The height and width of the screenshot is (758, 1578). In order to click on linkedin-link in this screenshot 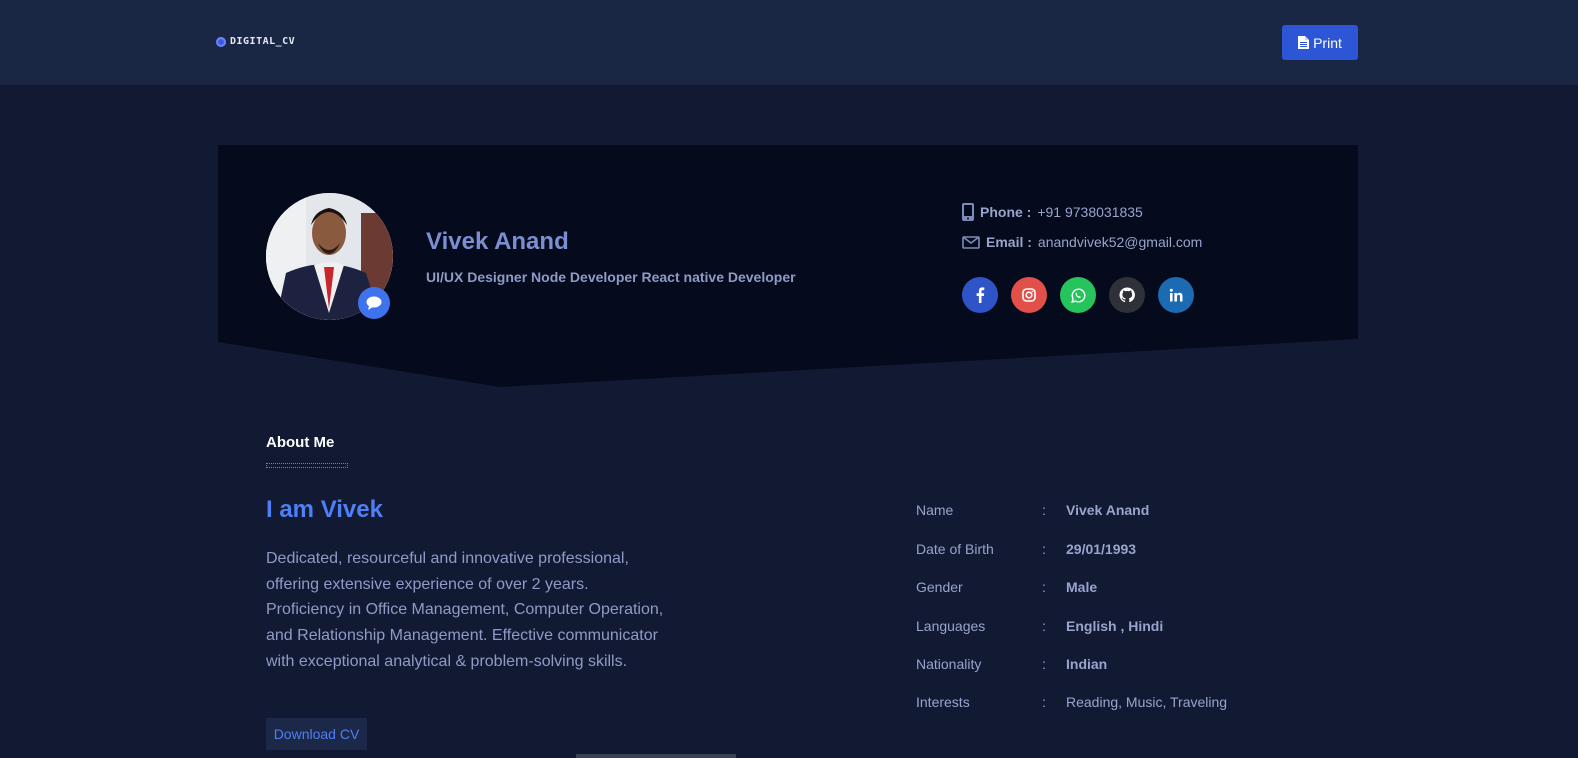, I will do `click(1176, 295)`.